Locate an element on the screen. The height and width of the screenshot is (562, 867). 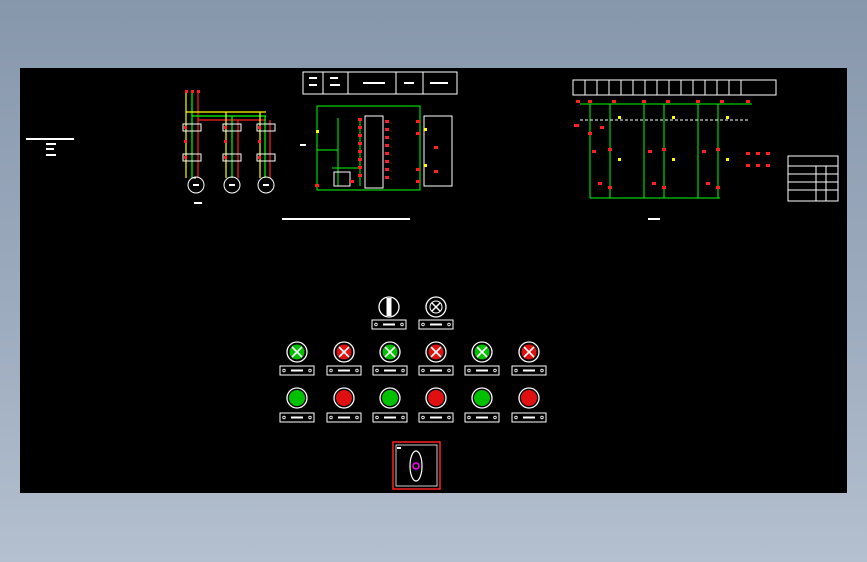
oval-selector-icon is located at coordinates (416, 466).